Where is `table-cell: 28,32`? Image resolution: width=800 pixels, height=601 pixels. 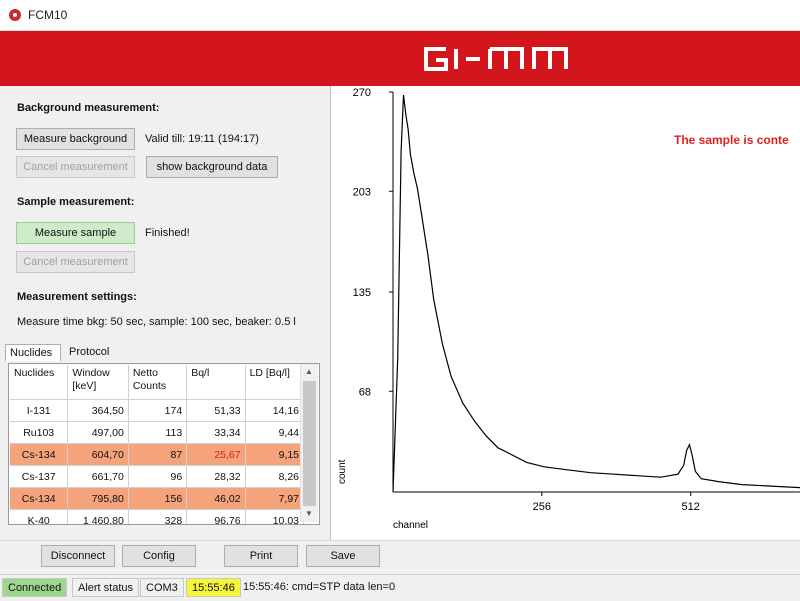
table-cell: 28,32 is located at coordinates (216, 476).